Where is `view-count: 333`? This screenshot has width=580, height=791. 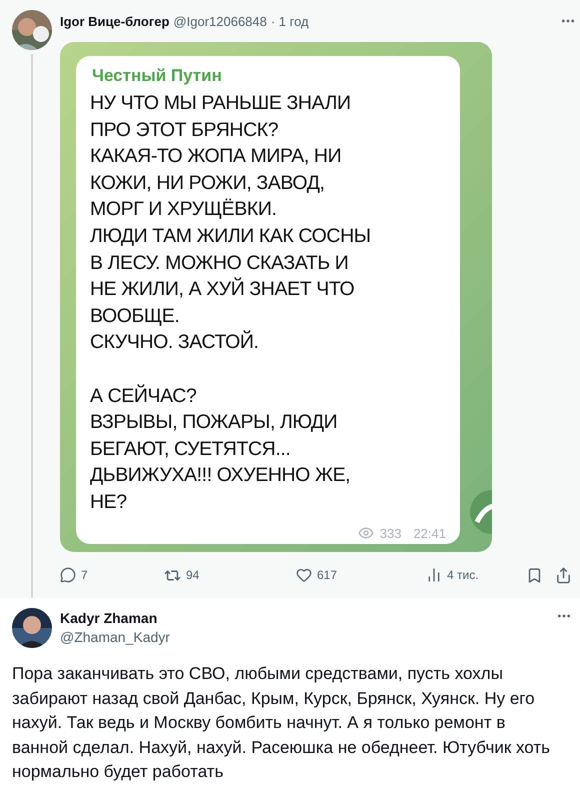 view-count: 333 is located at coordinates (391, 533).